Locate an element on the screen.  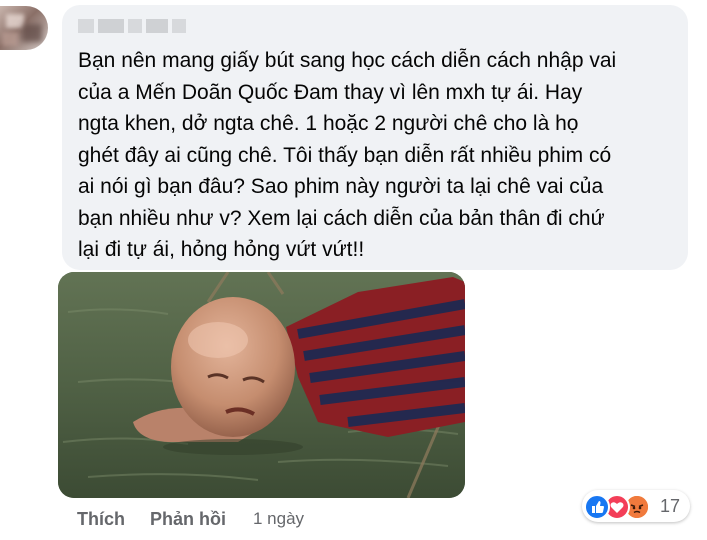
comment-timestamp: 1 ngày is located at coordinates (278, 519).